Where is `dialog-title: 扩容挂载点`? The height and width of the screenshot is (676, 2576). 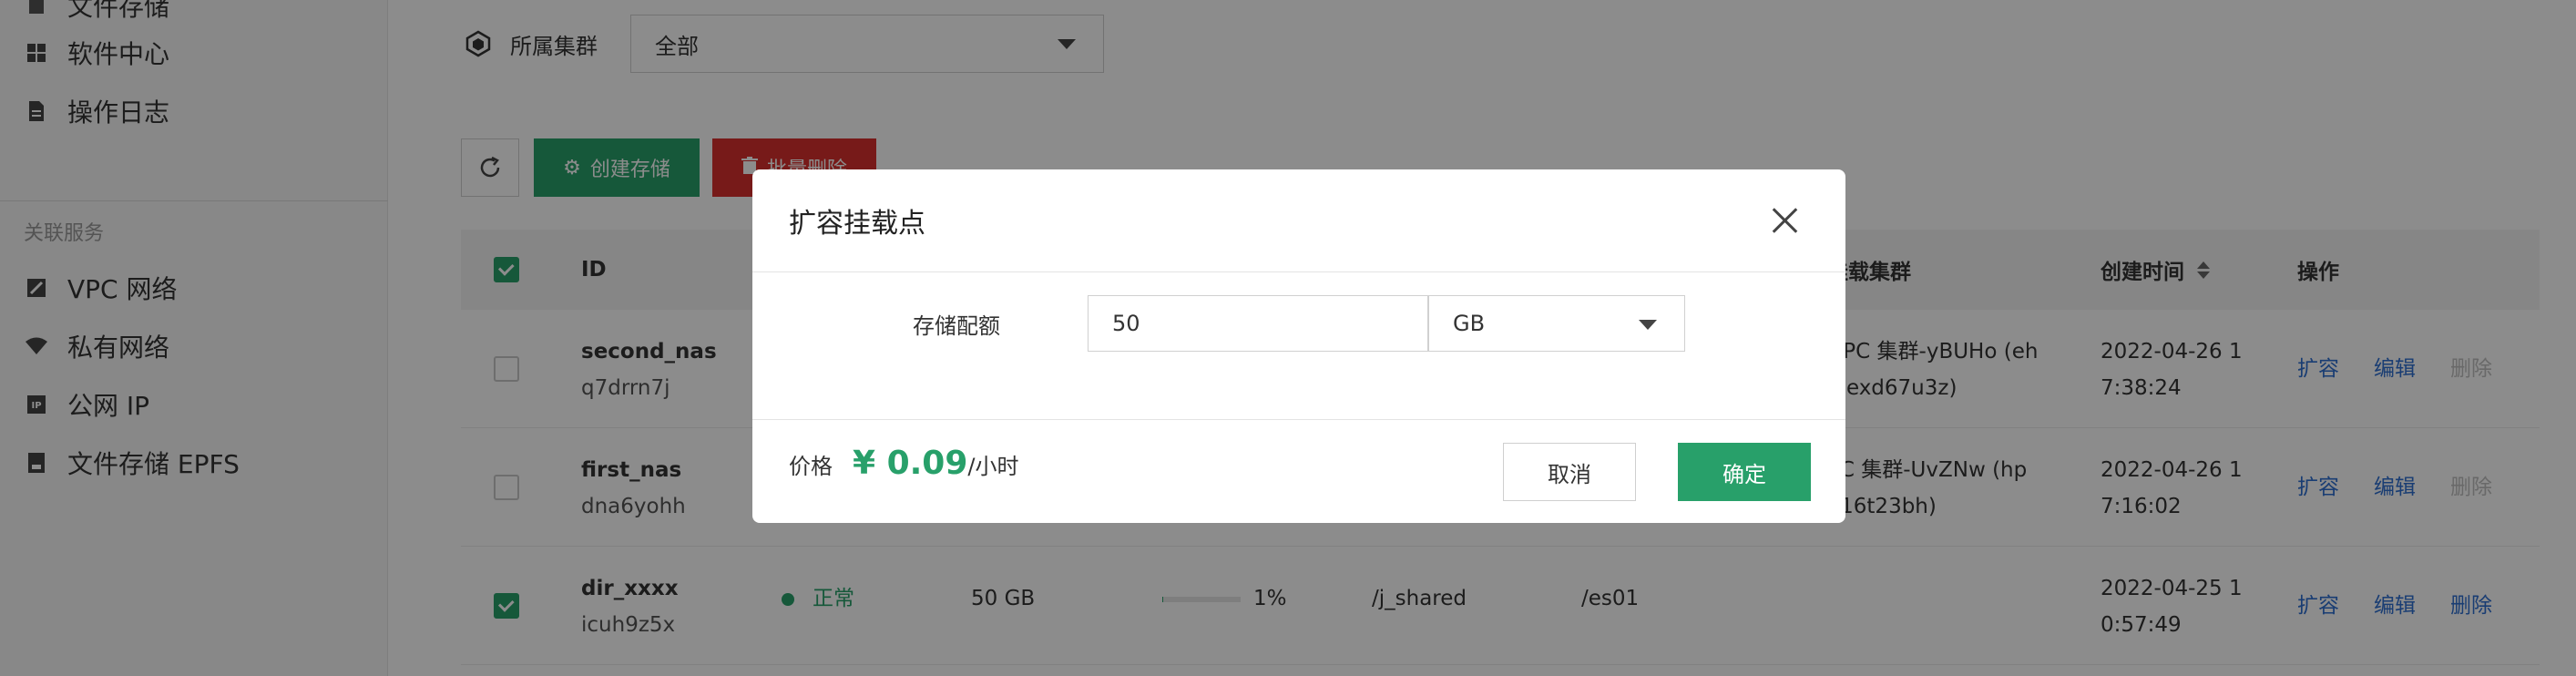 dialog-title: 扩容挂载点 is located at coordinates (857, 224).